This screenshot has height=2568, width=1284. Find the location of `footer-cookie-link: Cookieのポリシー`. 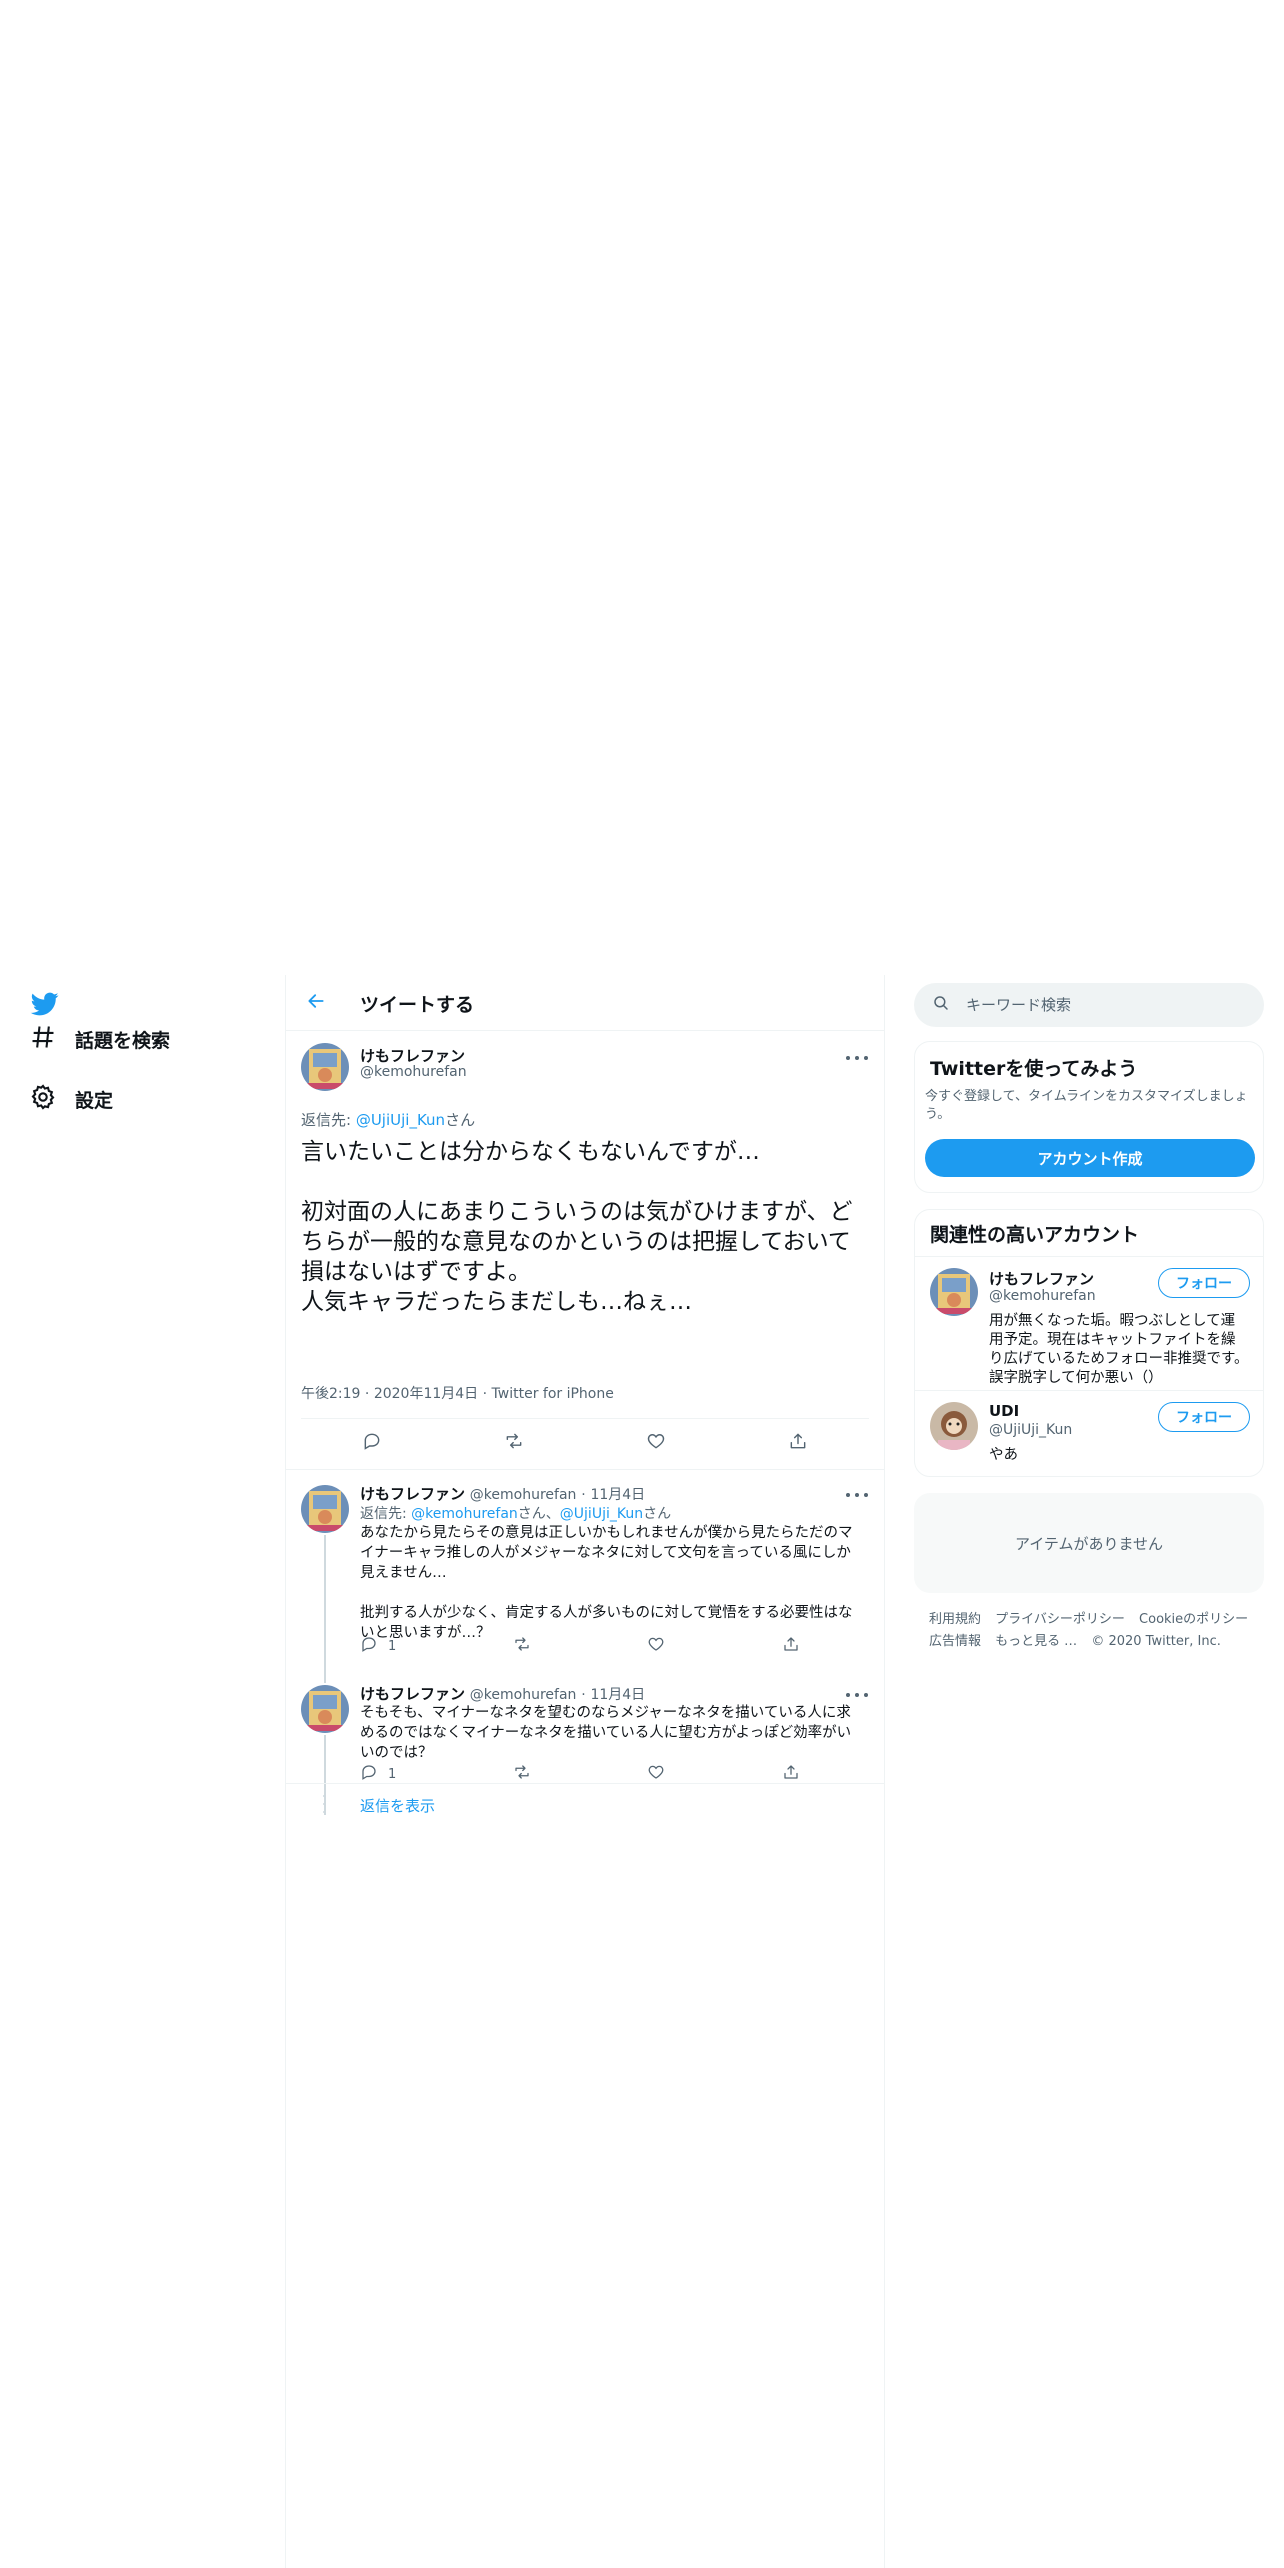

footer-cookie-link: Cookieのポリシー is located at coordinates (1193, 1619).